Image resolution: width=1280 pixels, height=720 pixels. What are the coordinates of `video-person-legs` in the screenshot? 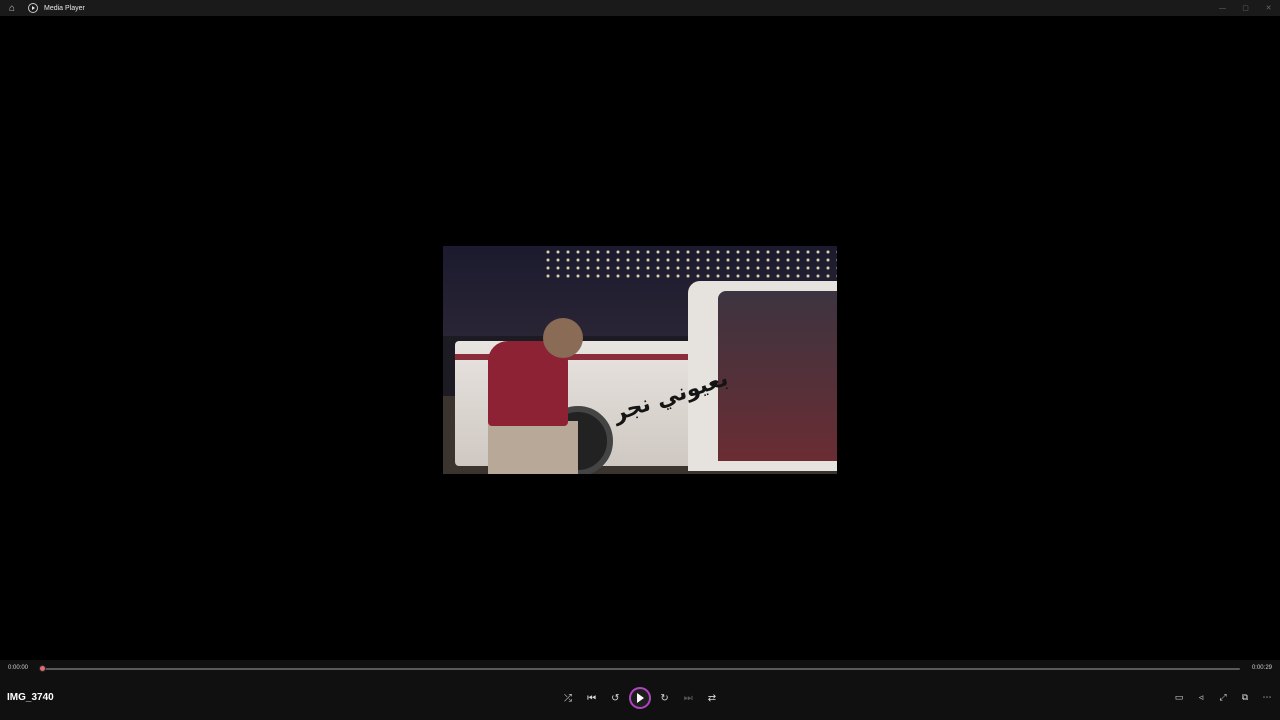 It's located at (533, 447).